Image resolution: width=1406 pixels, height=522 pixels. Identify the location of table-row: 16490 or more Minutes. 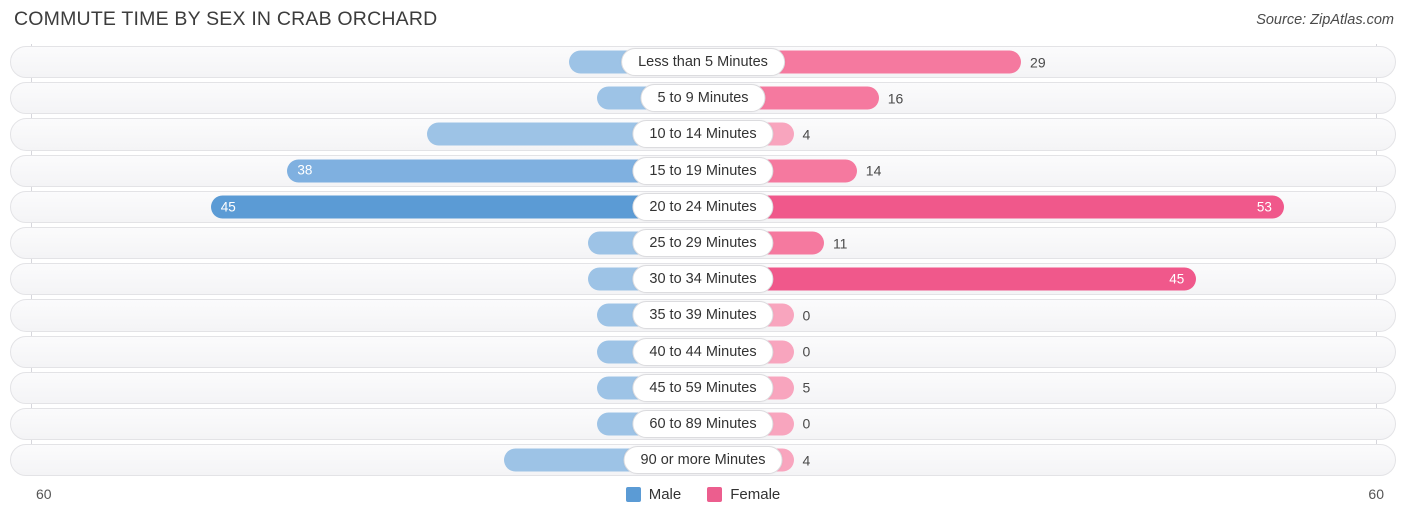
(703, 460).